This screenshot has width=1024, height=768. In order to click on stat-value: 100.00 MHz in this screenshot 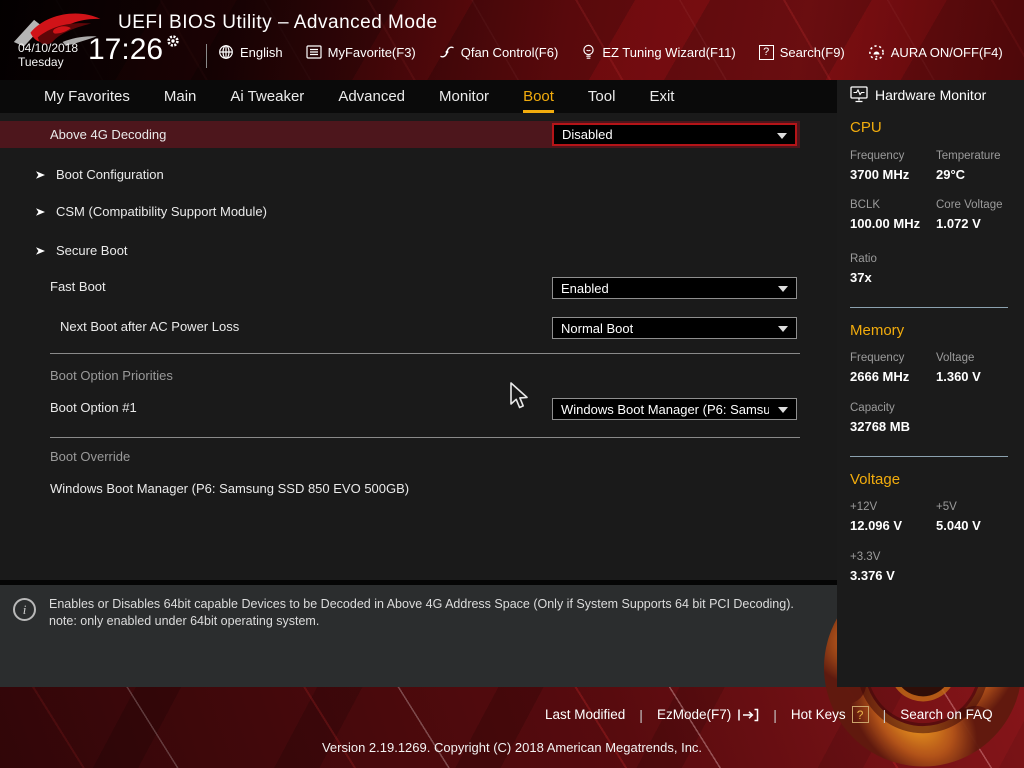, I will do `click(885, 223)`.